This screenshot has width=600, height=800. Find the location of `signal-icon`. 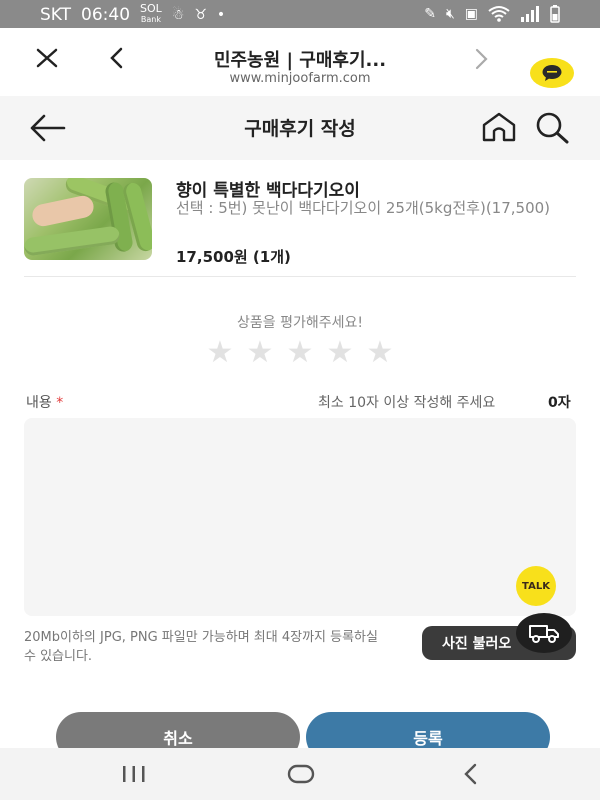

signal-icon is located at coordinates (530, 14).